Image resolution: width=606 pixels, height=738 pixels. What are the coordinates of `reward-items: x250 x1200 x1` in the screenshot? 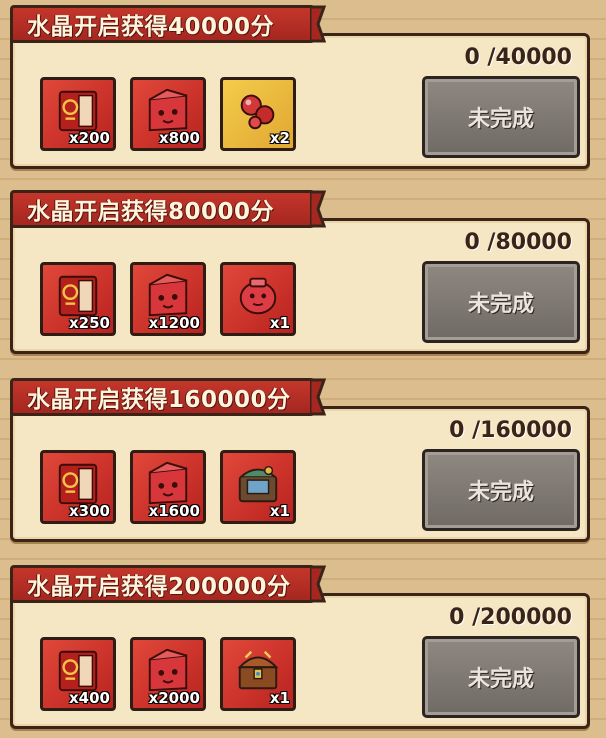 It's located at (168, 299).